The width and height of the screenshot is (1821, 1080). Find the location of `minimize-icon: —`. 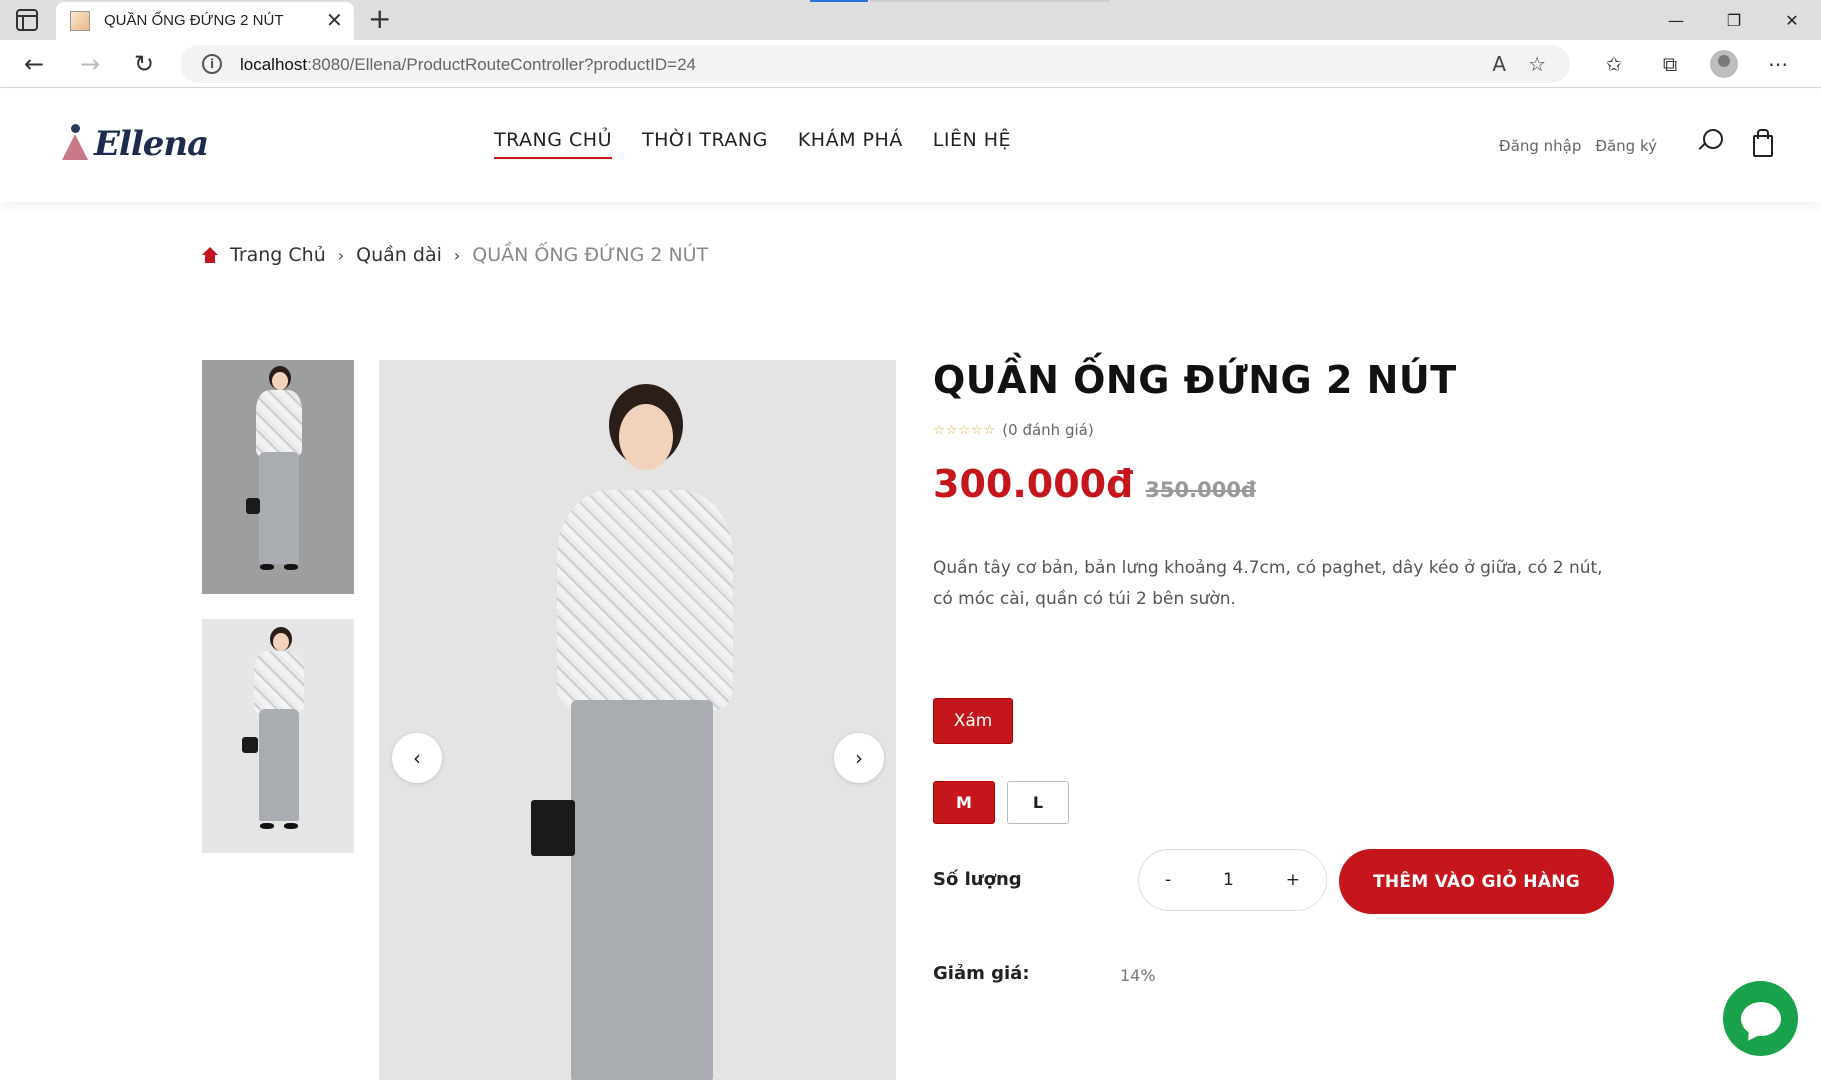

minimize-icon: — is located at coordinates (1676, 20).